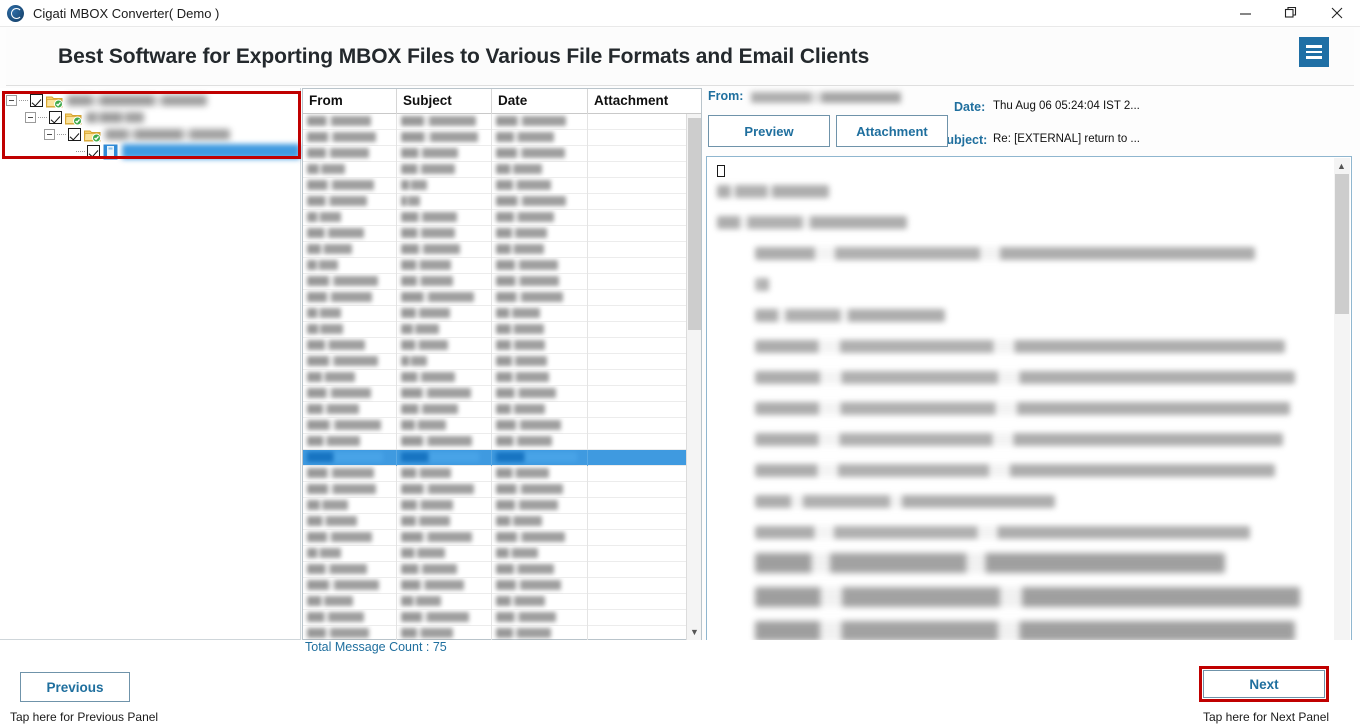 This screenshot has width=1360, height=727. What do you see at coordinates (350, 101) in the screenshot?
I see `column-header-from: From` at bounding box center [350, 101].